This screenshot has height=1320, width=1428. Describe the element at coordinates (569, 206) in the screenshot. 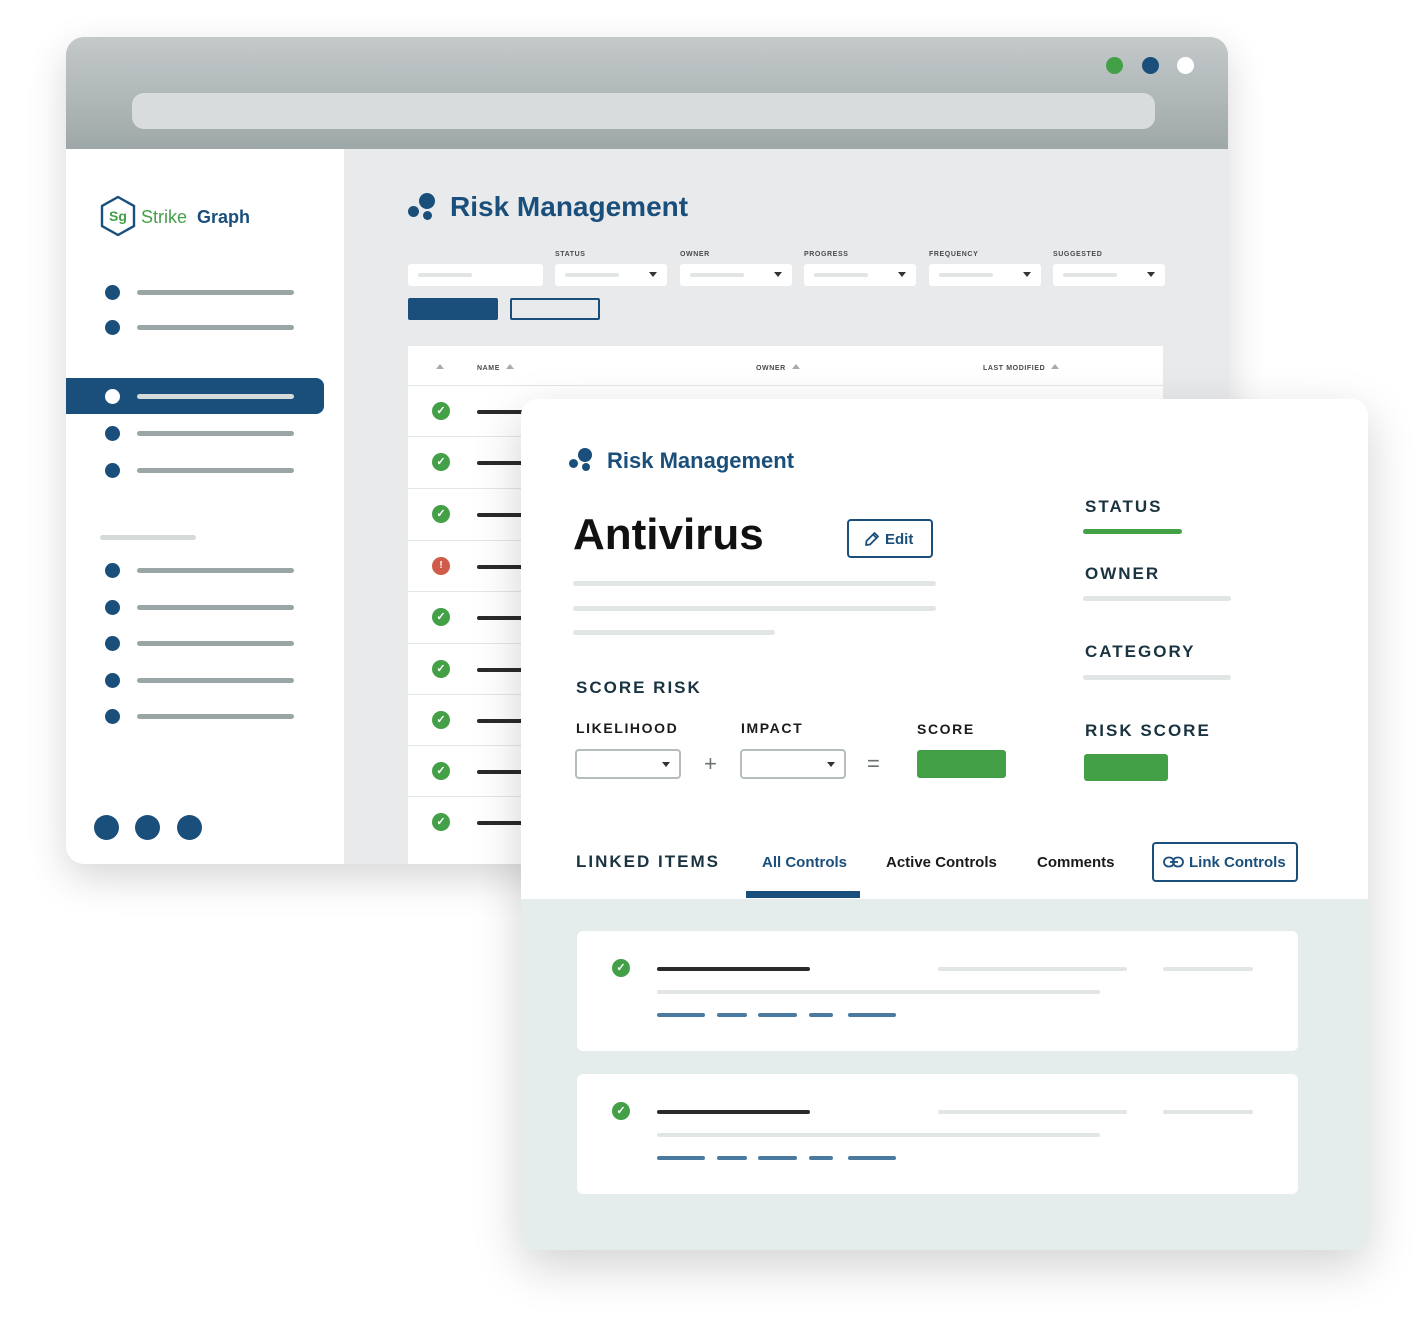

I see `page-title: Risk Management` at that location.